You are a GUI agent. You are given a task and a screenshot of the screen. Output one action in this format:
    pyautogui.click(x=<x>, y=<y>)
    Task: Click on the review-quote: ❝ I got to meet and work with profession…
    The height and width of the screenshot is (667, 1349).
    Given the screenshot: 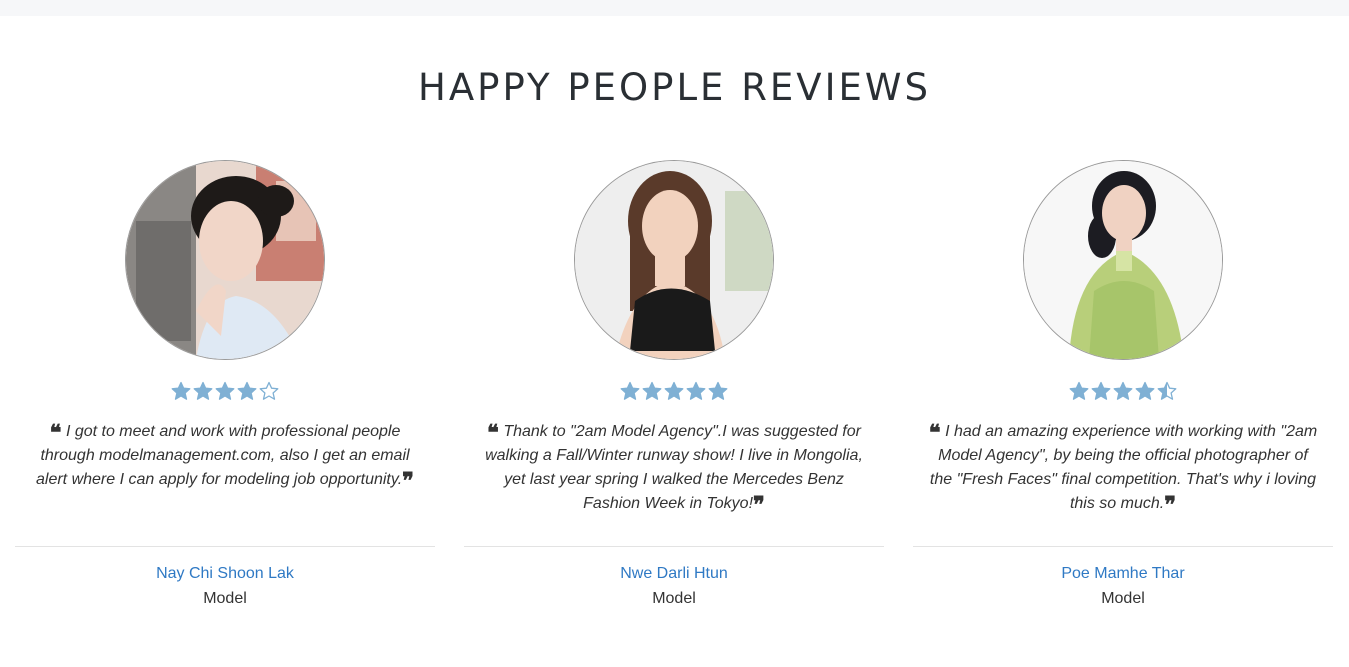 What is the action you would take?
    pyautogui.click(x=225, y=457)
    